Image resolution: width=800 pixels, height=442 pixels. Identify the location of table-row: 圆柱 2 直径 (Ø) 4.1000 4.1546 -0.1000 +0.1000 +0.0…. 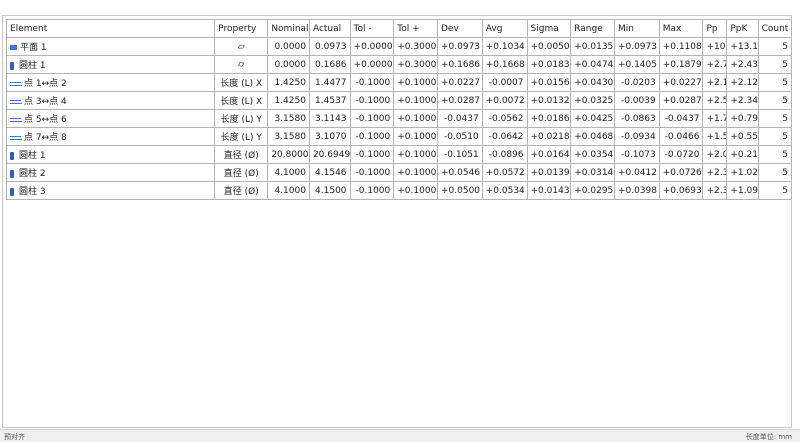
(399, 172).